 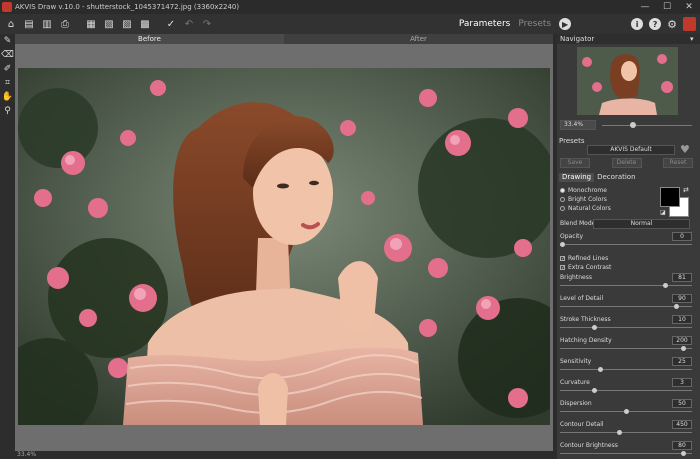 What do you see at coordinates (7, 69) in the screenshot?
I see `history-brush-icon: ✐` at bounding box center [7, 69].